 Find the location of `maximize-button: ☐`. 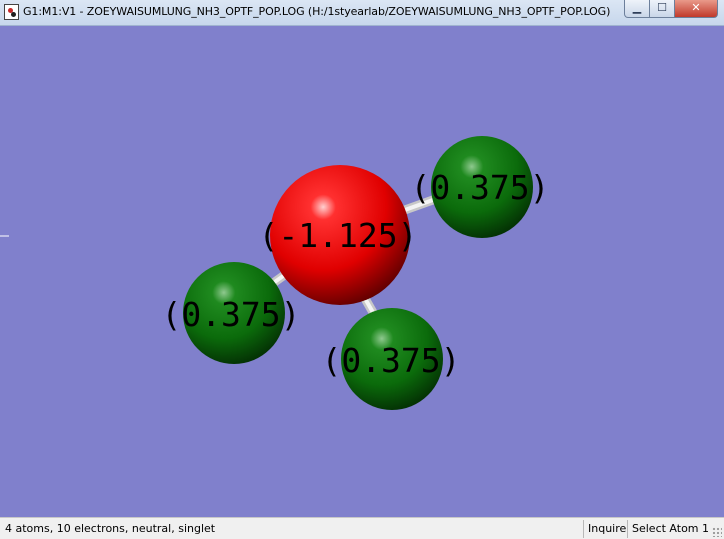

maximize-button: ☐ is located at coordinates (662, 9).